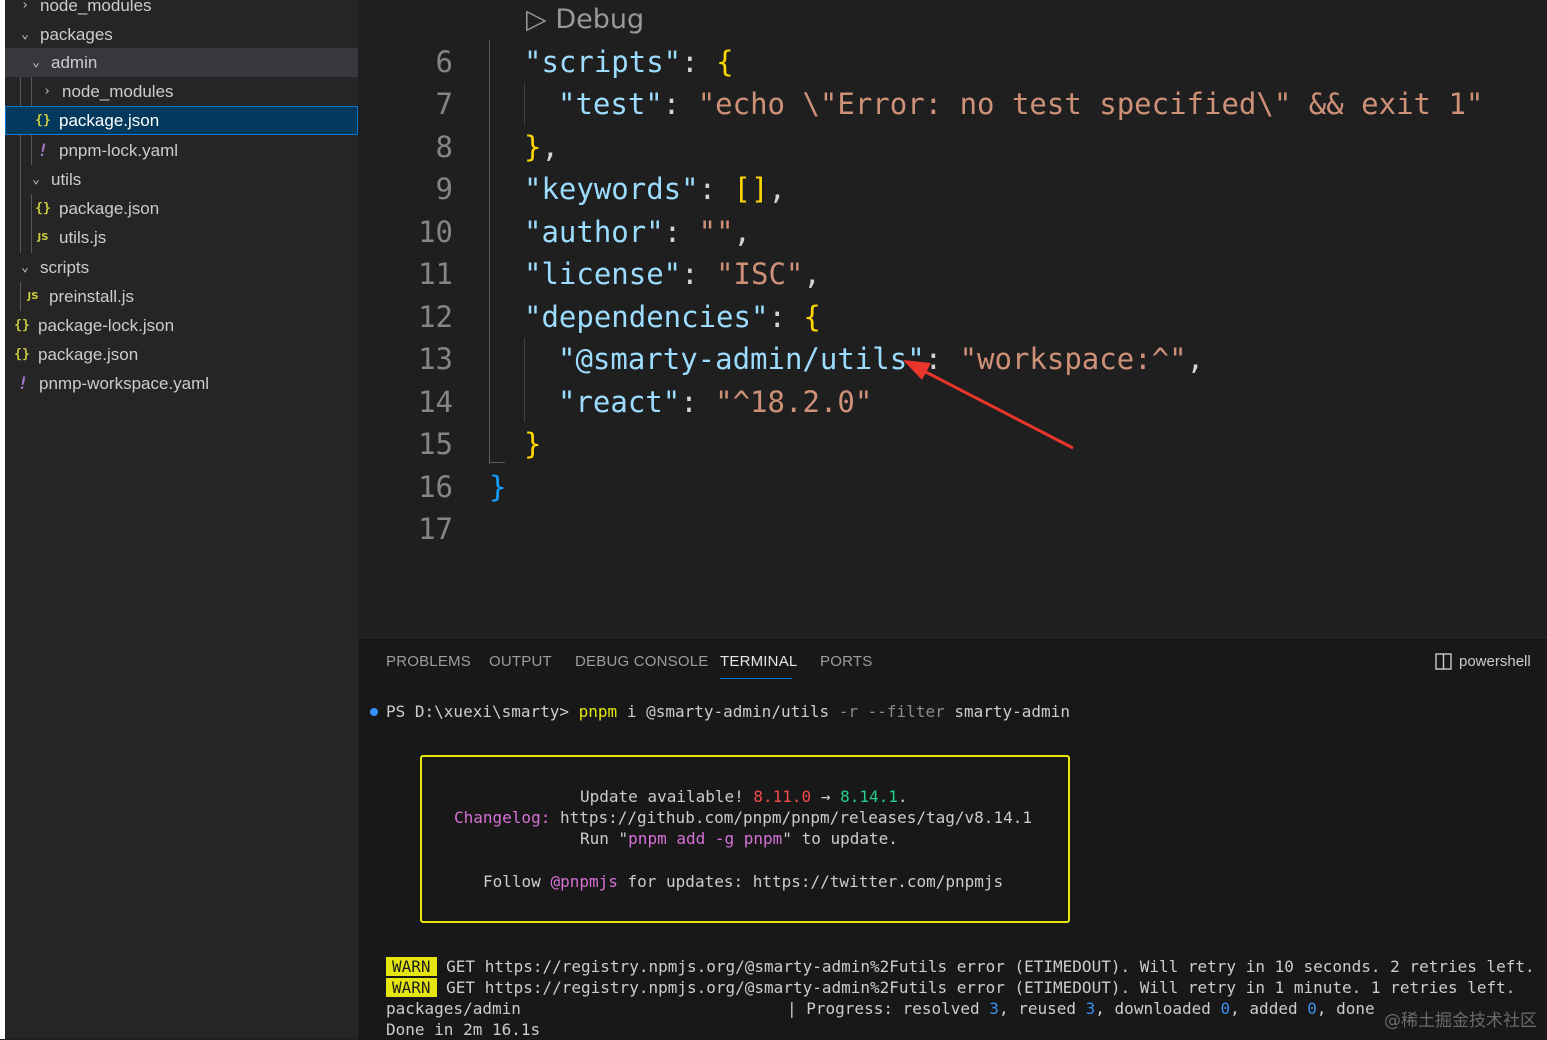 The height and width of the screenshot is (1040, 1547). I want to click on terminal-panel-icon, so click(1443, 661).